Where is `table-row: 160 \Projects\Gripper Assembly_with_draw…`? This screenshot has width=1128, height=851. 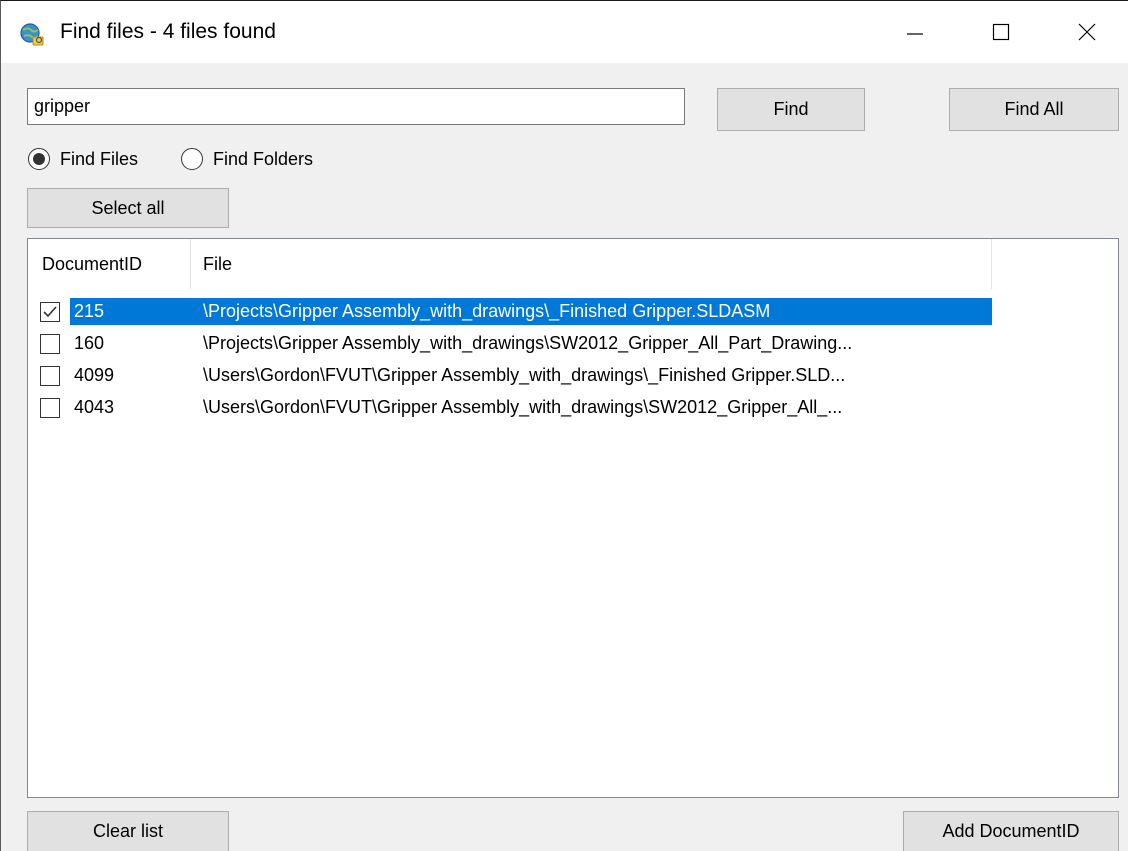 table-row: 160 \Projects\Gripper Assembly_with_draw… is located at coordinates (510, 343).